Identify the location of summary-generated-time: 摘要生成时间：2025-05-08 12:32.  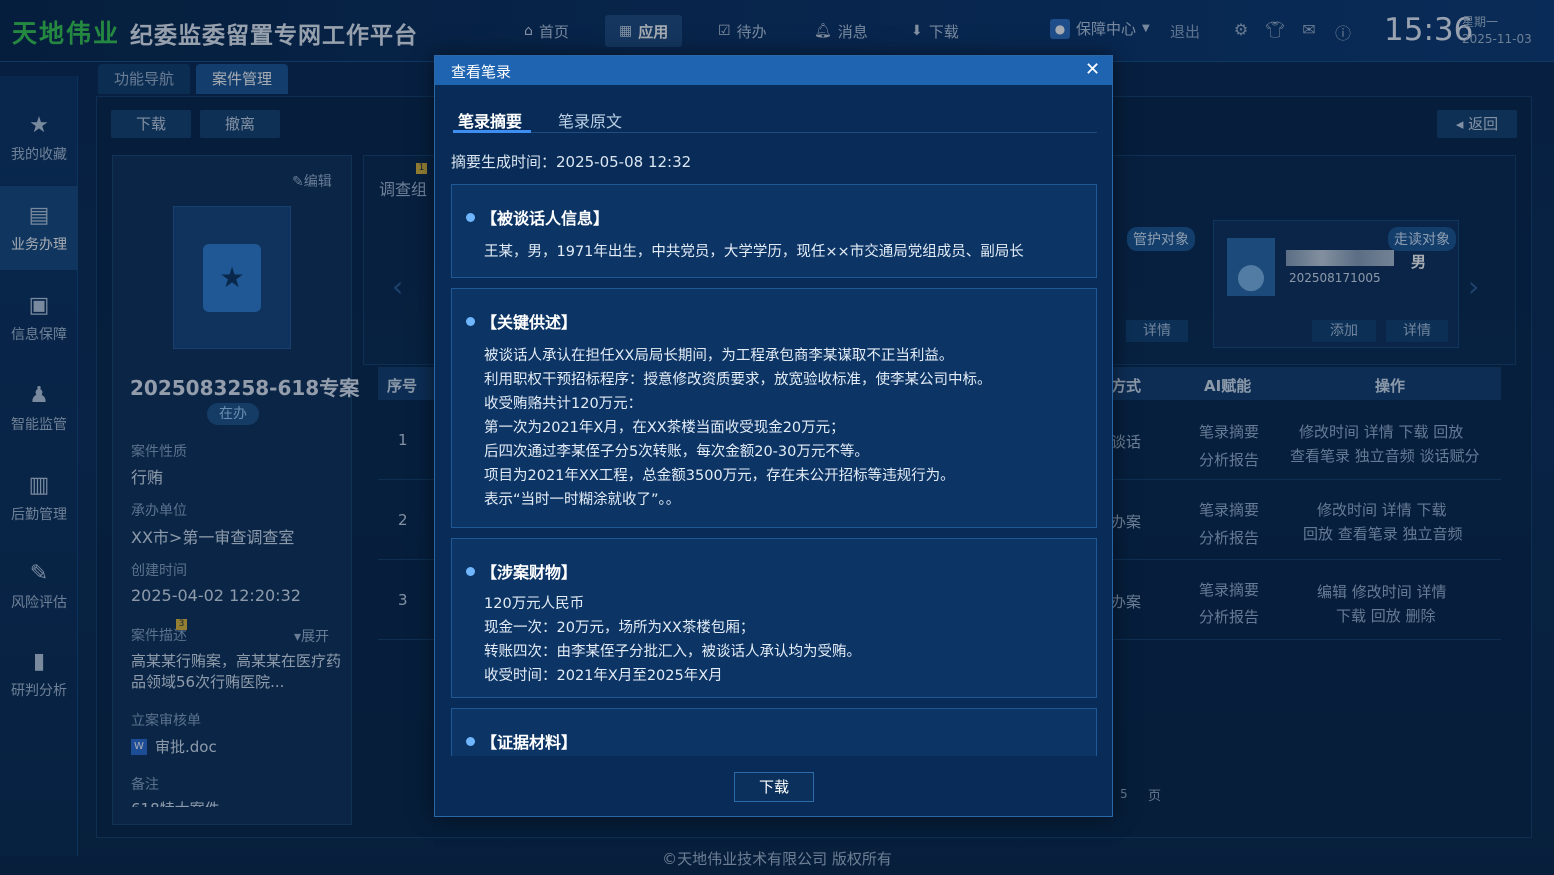
(571, 162).